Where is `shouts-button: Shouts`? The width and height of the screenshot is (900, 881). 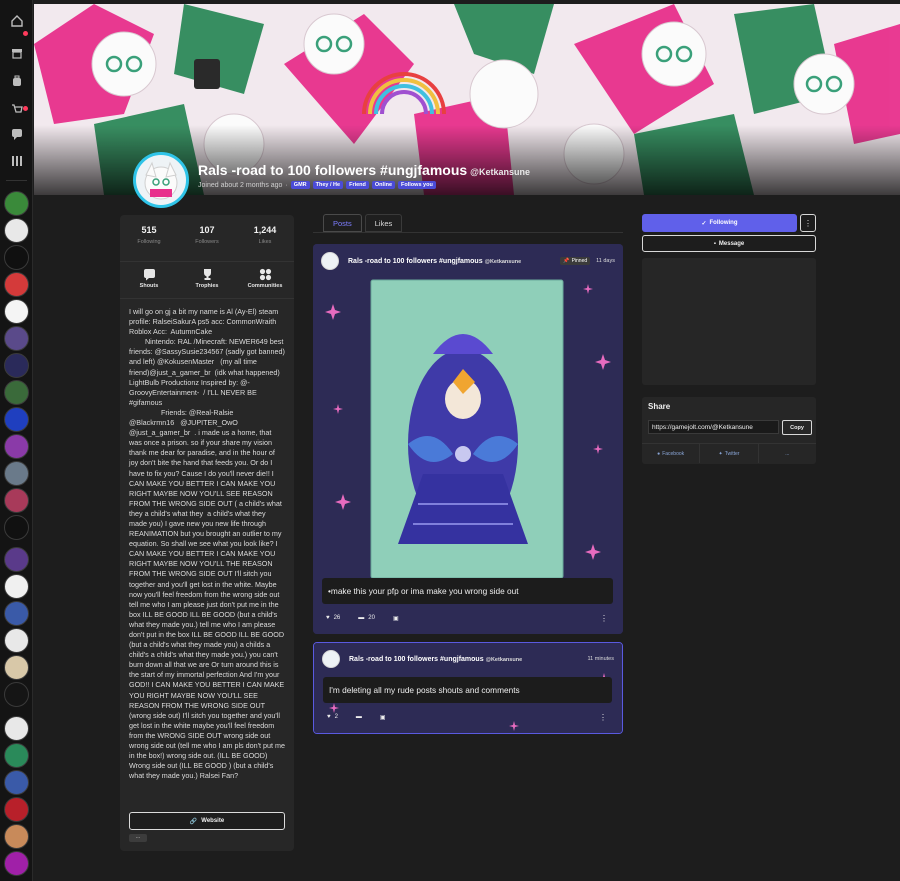
shouts-button: Shouts is located at coordinates (149, 283).